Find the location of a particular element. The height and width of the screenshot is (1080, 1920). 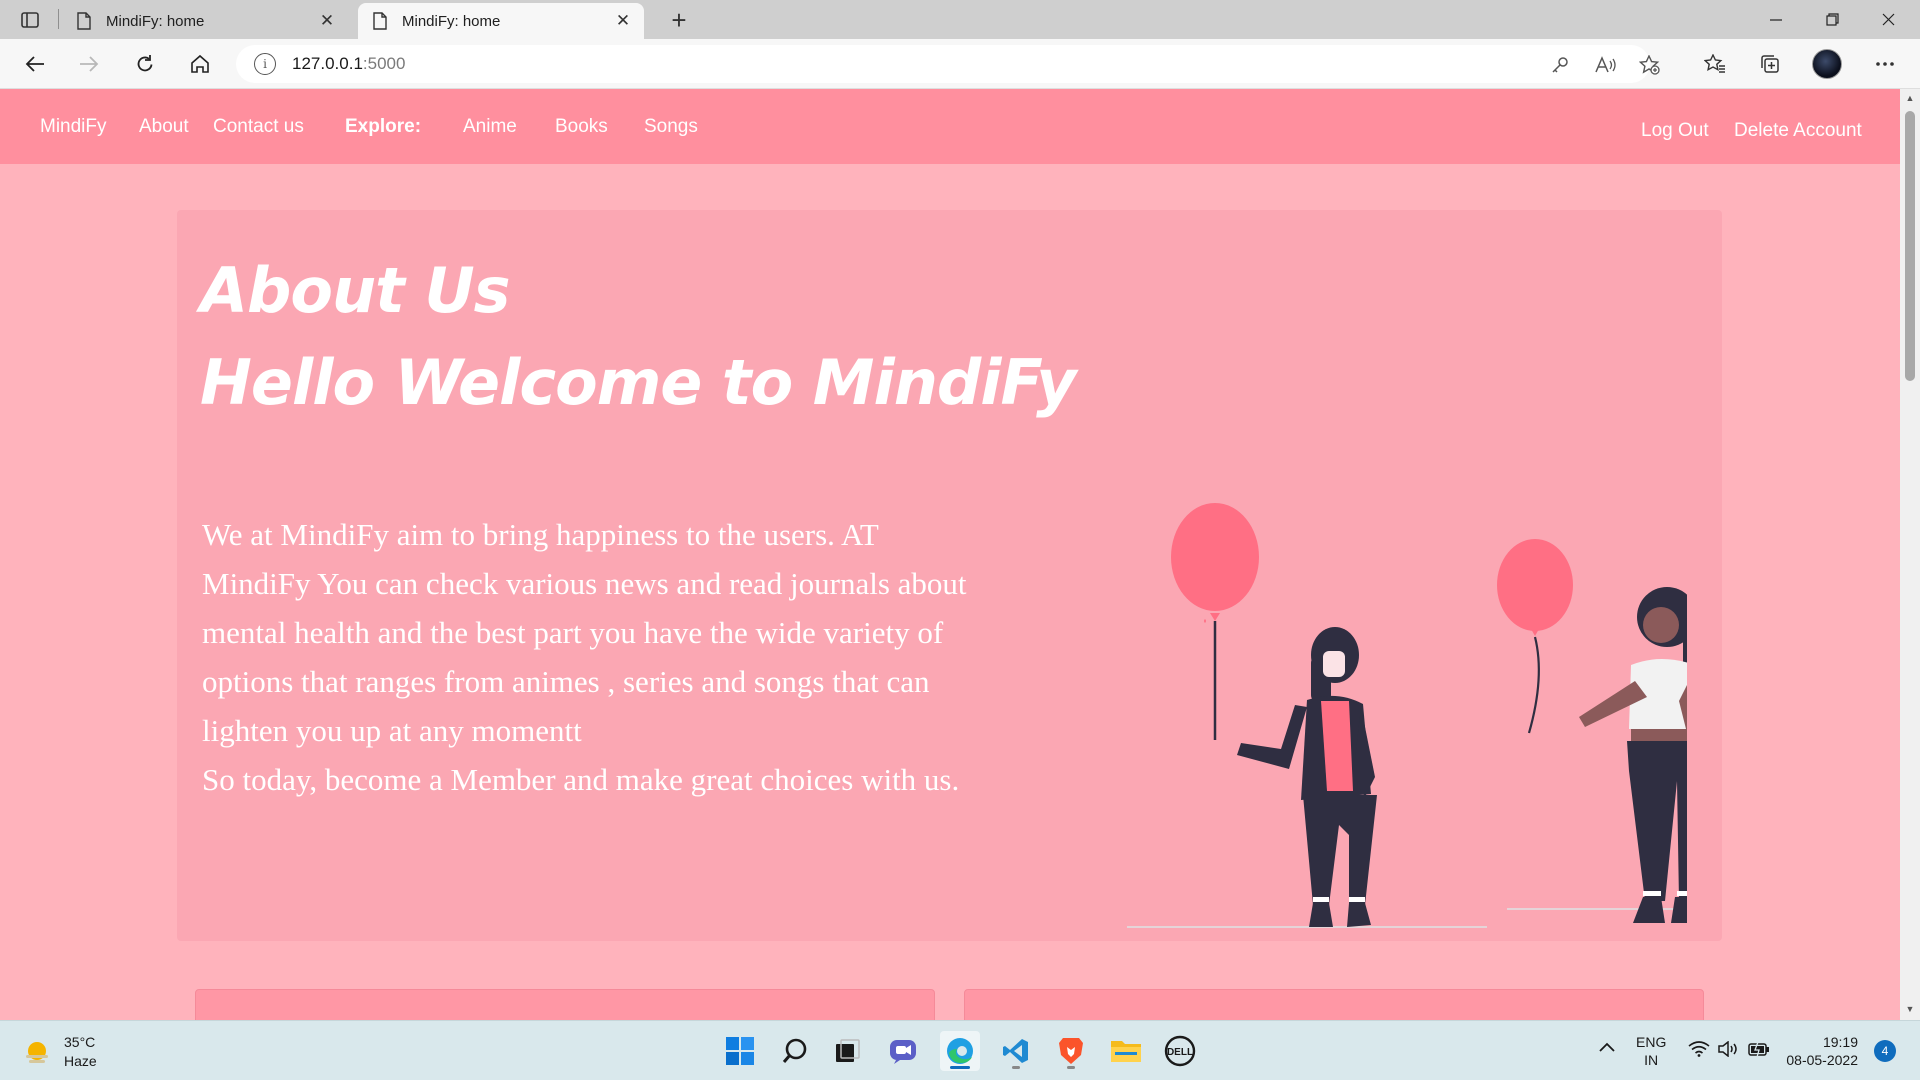

nav-contact: Contact us is located at coordinates (258, 127).